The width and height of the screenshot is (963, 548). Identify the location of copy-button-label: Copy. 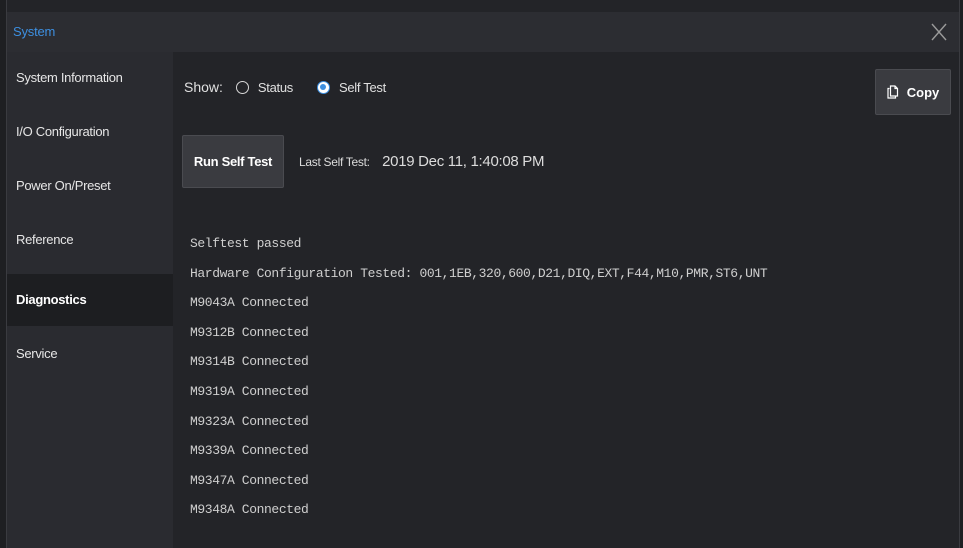
(923, 92).